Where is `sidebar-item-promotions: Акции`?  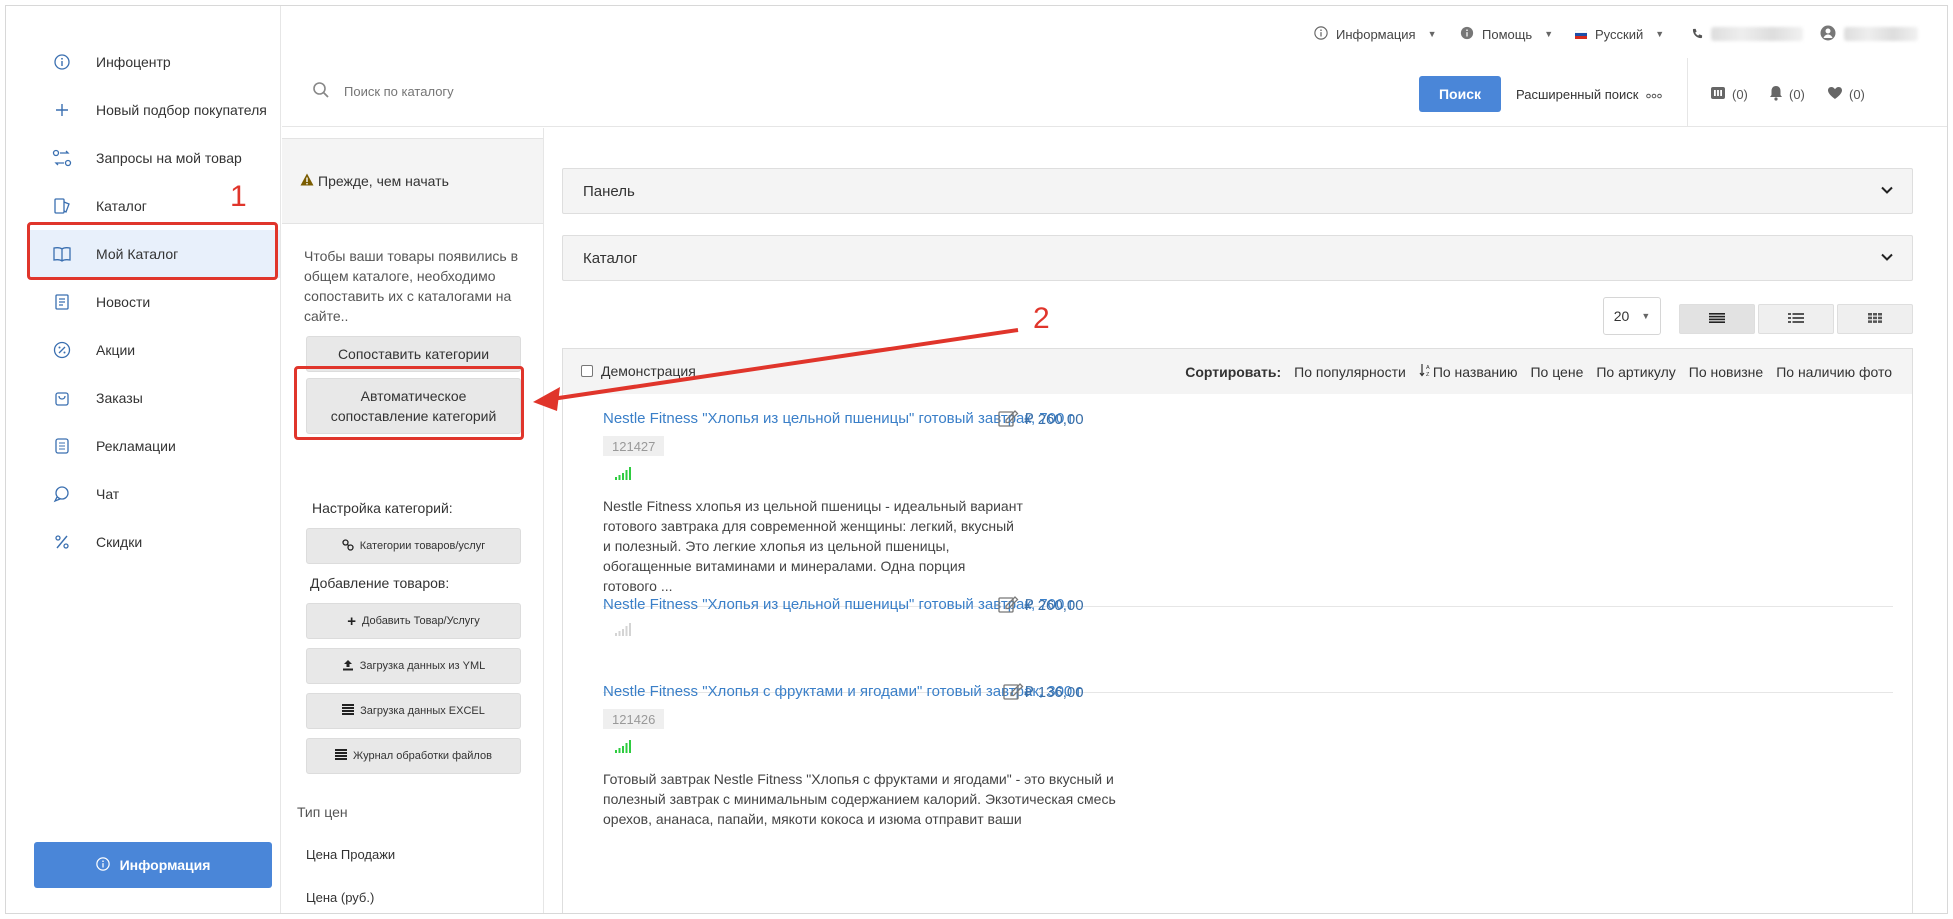
sidebar-item-promotions: Акции is located at coordinates (154, 350).